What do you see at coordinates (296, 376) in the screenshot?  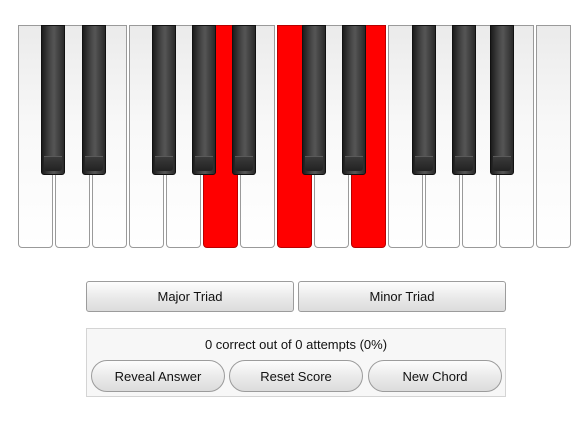 I see `reset-score-button: Reset Score` at bounding box center [296, 376].